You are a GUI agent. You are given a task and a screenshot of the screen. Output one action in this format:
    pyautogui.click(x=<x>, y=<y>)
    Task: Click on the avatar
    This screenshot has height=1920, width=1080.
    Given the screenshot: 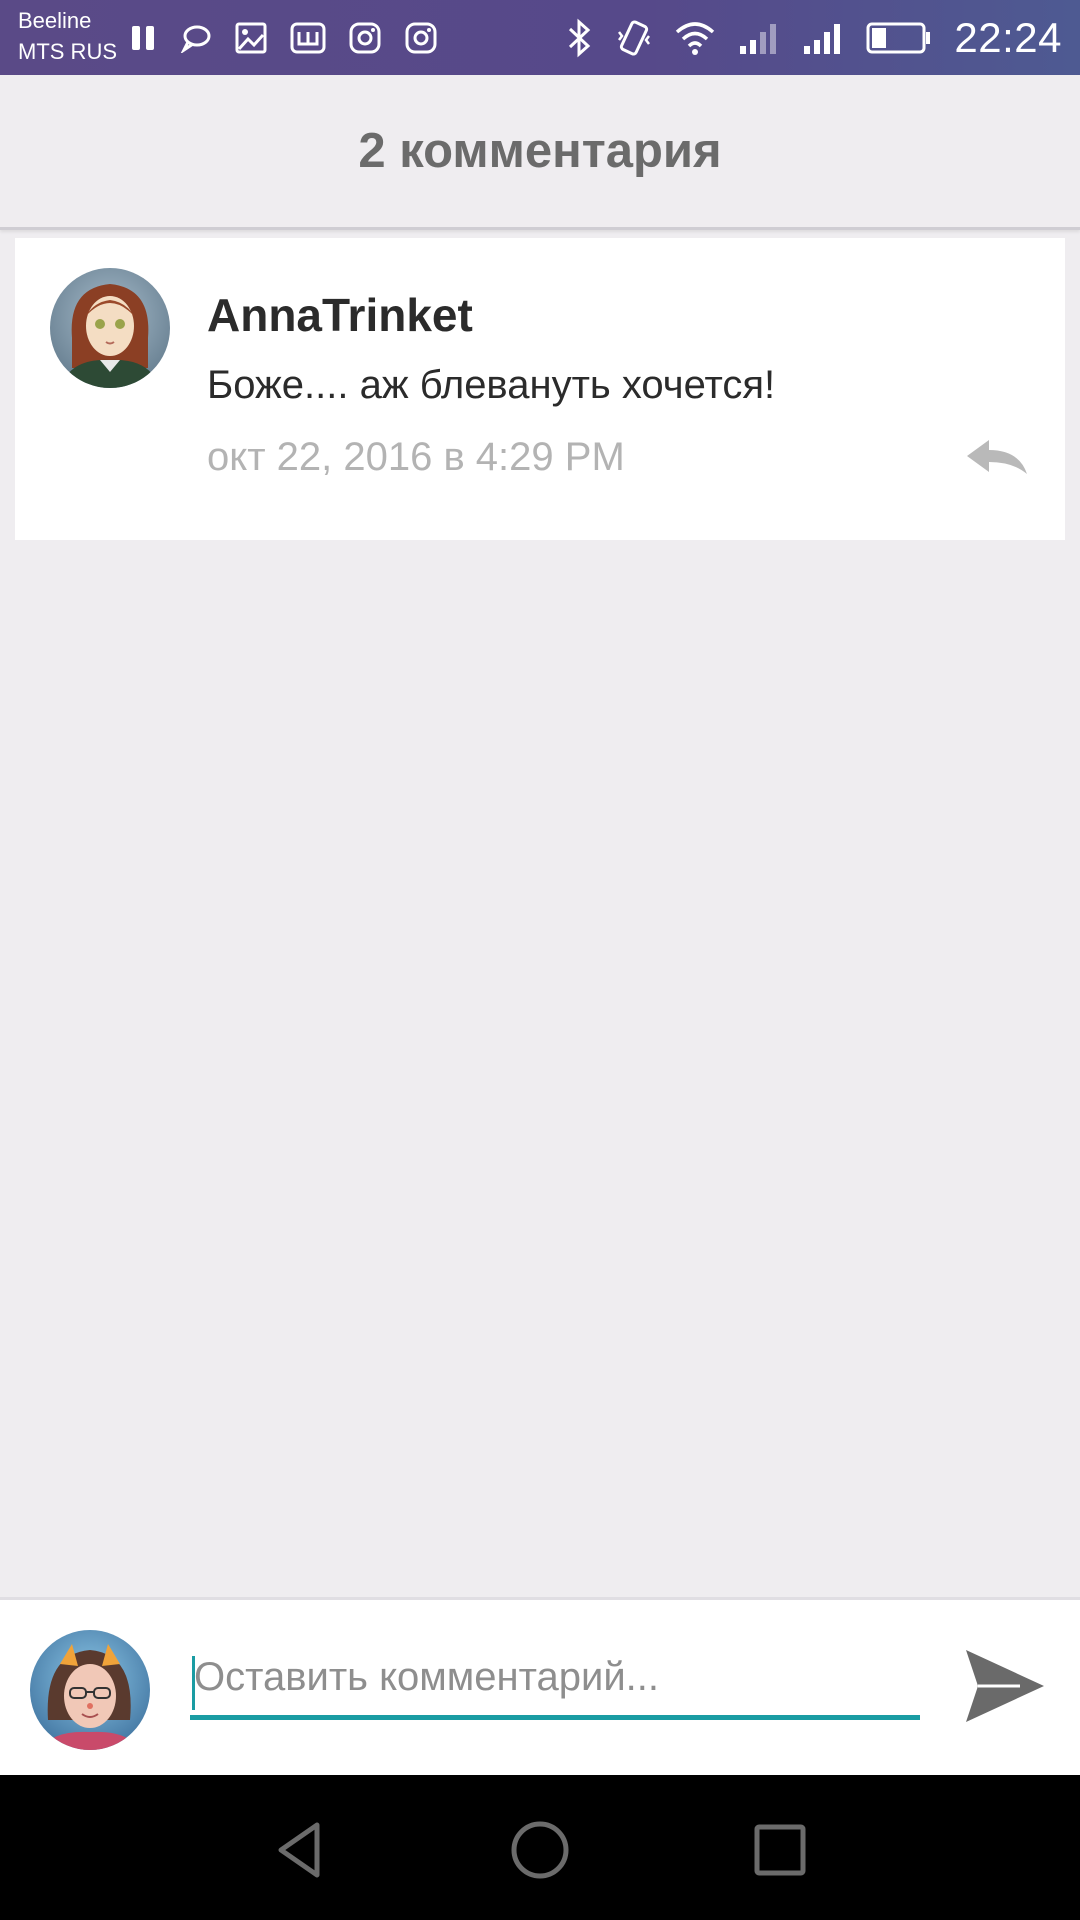 What is the action you would take?
    pyautogui.click(x=110, y=328)
    